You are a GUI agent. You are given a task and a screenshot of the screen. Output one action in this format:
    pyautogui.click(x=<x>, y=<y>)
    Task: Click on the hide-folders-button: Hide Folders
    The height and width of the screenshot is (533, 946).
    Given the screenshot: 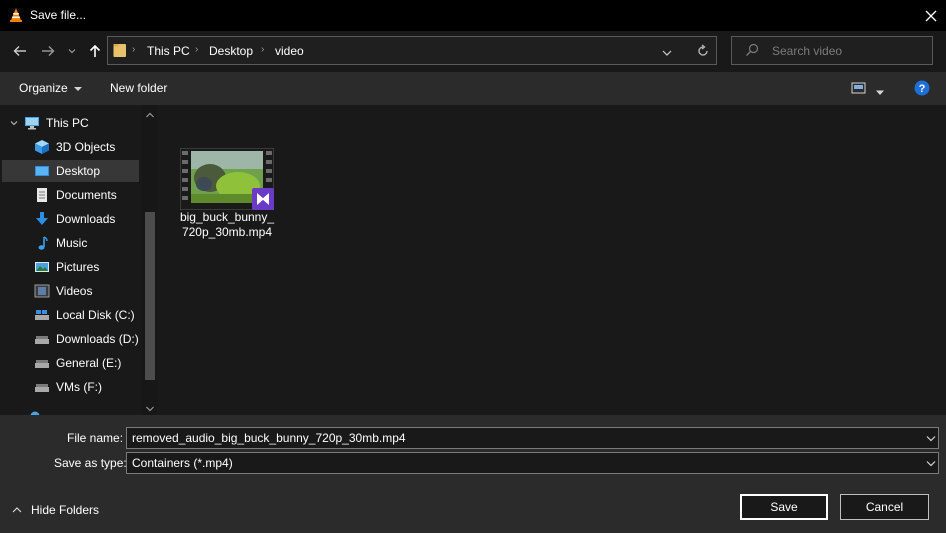 What is the action you would take?
    pyautogui.click(x=55, y=510)
    